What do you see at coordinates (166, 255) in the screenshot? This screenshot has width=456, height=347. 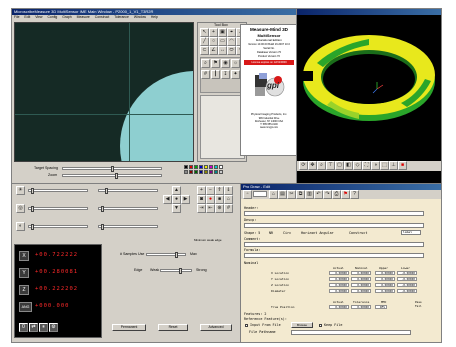 I see `samples-slider` at bounding box center [166, 255].